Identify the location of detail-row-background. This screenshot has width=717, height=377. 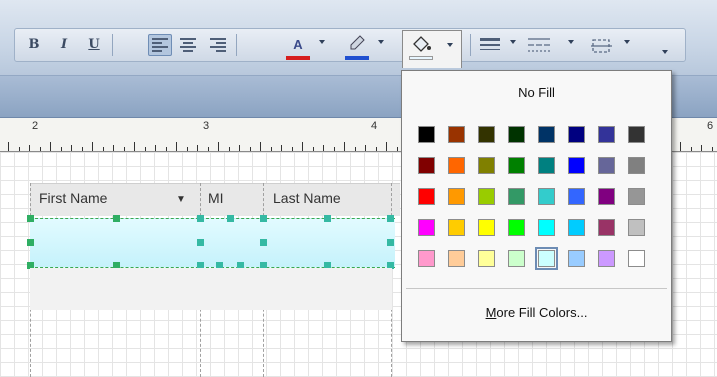
(211, 289).